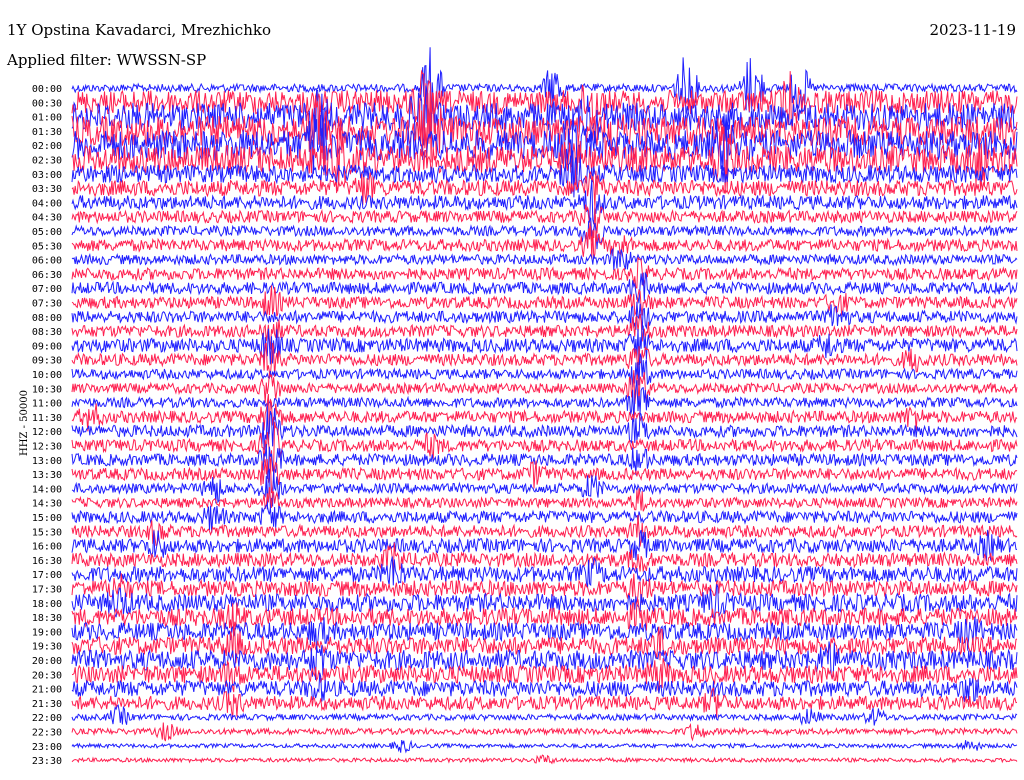  Describe the element at coordinates (47, 332) in the screenshot. I see `time-label: 08:30` at that location.